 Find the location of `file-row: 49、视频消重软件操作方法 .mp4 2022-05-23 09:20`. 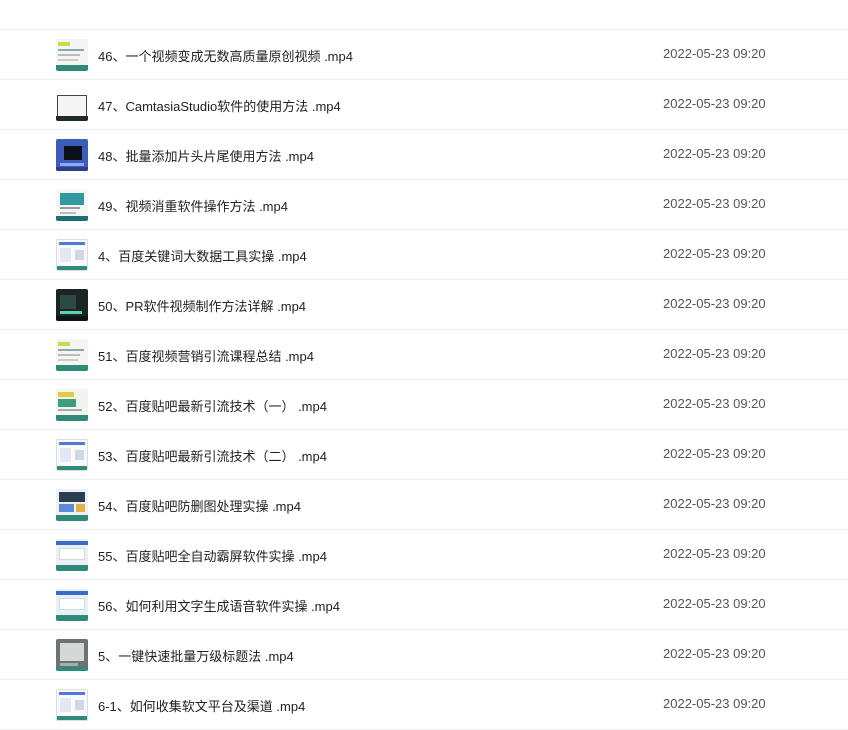

file-row: 49、视频消重软件操作方法 .mp4 2022-05-23 09:20 is located at coordinates (424, 205).